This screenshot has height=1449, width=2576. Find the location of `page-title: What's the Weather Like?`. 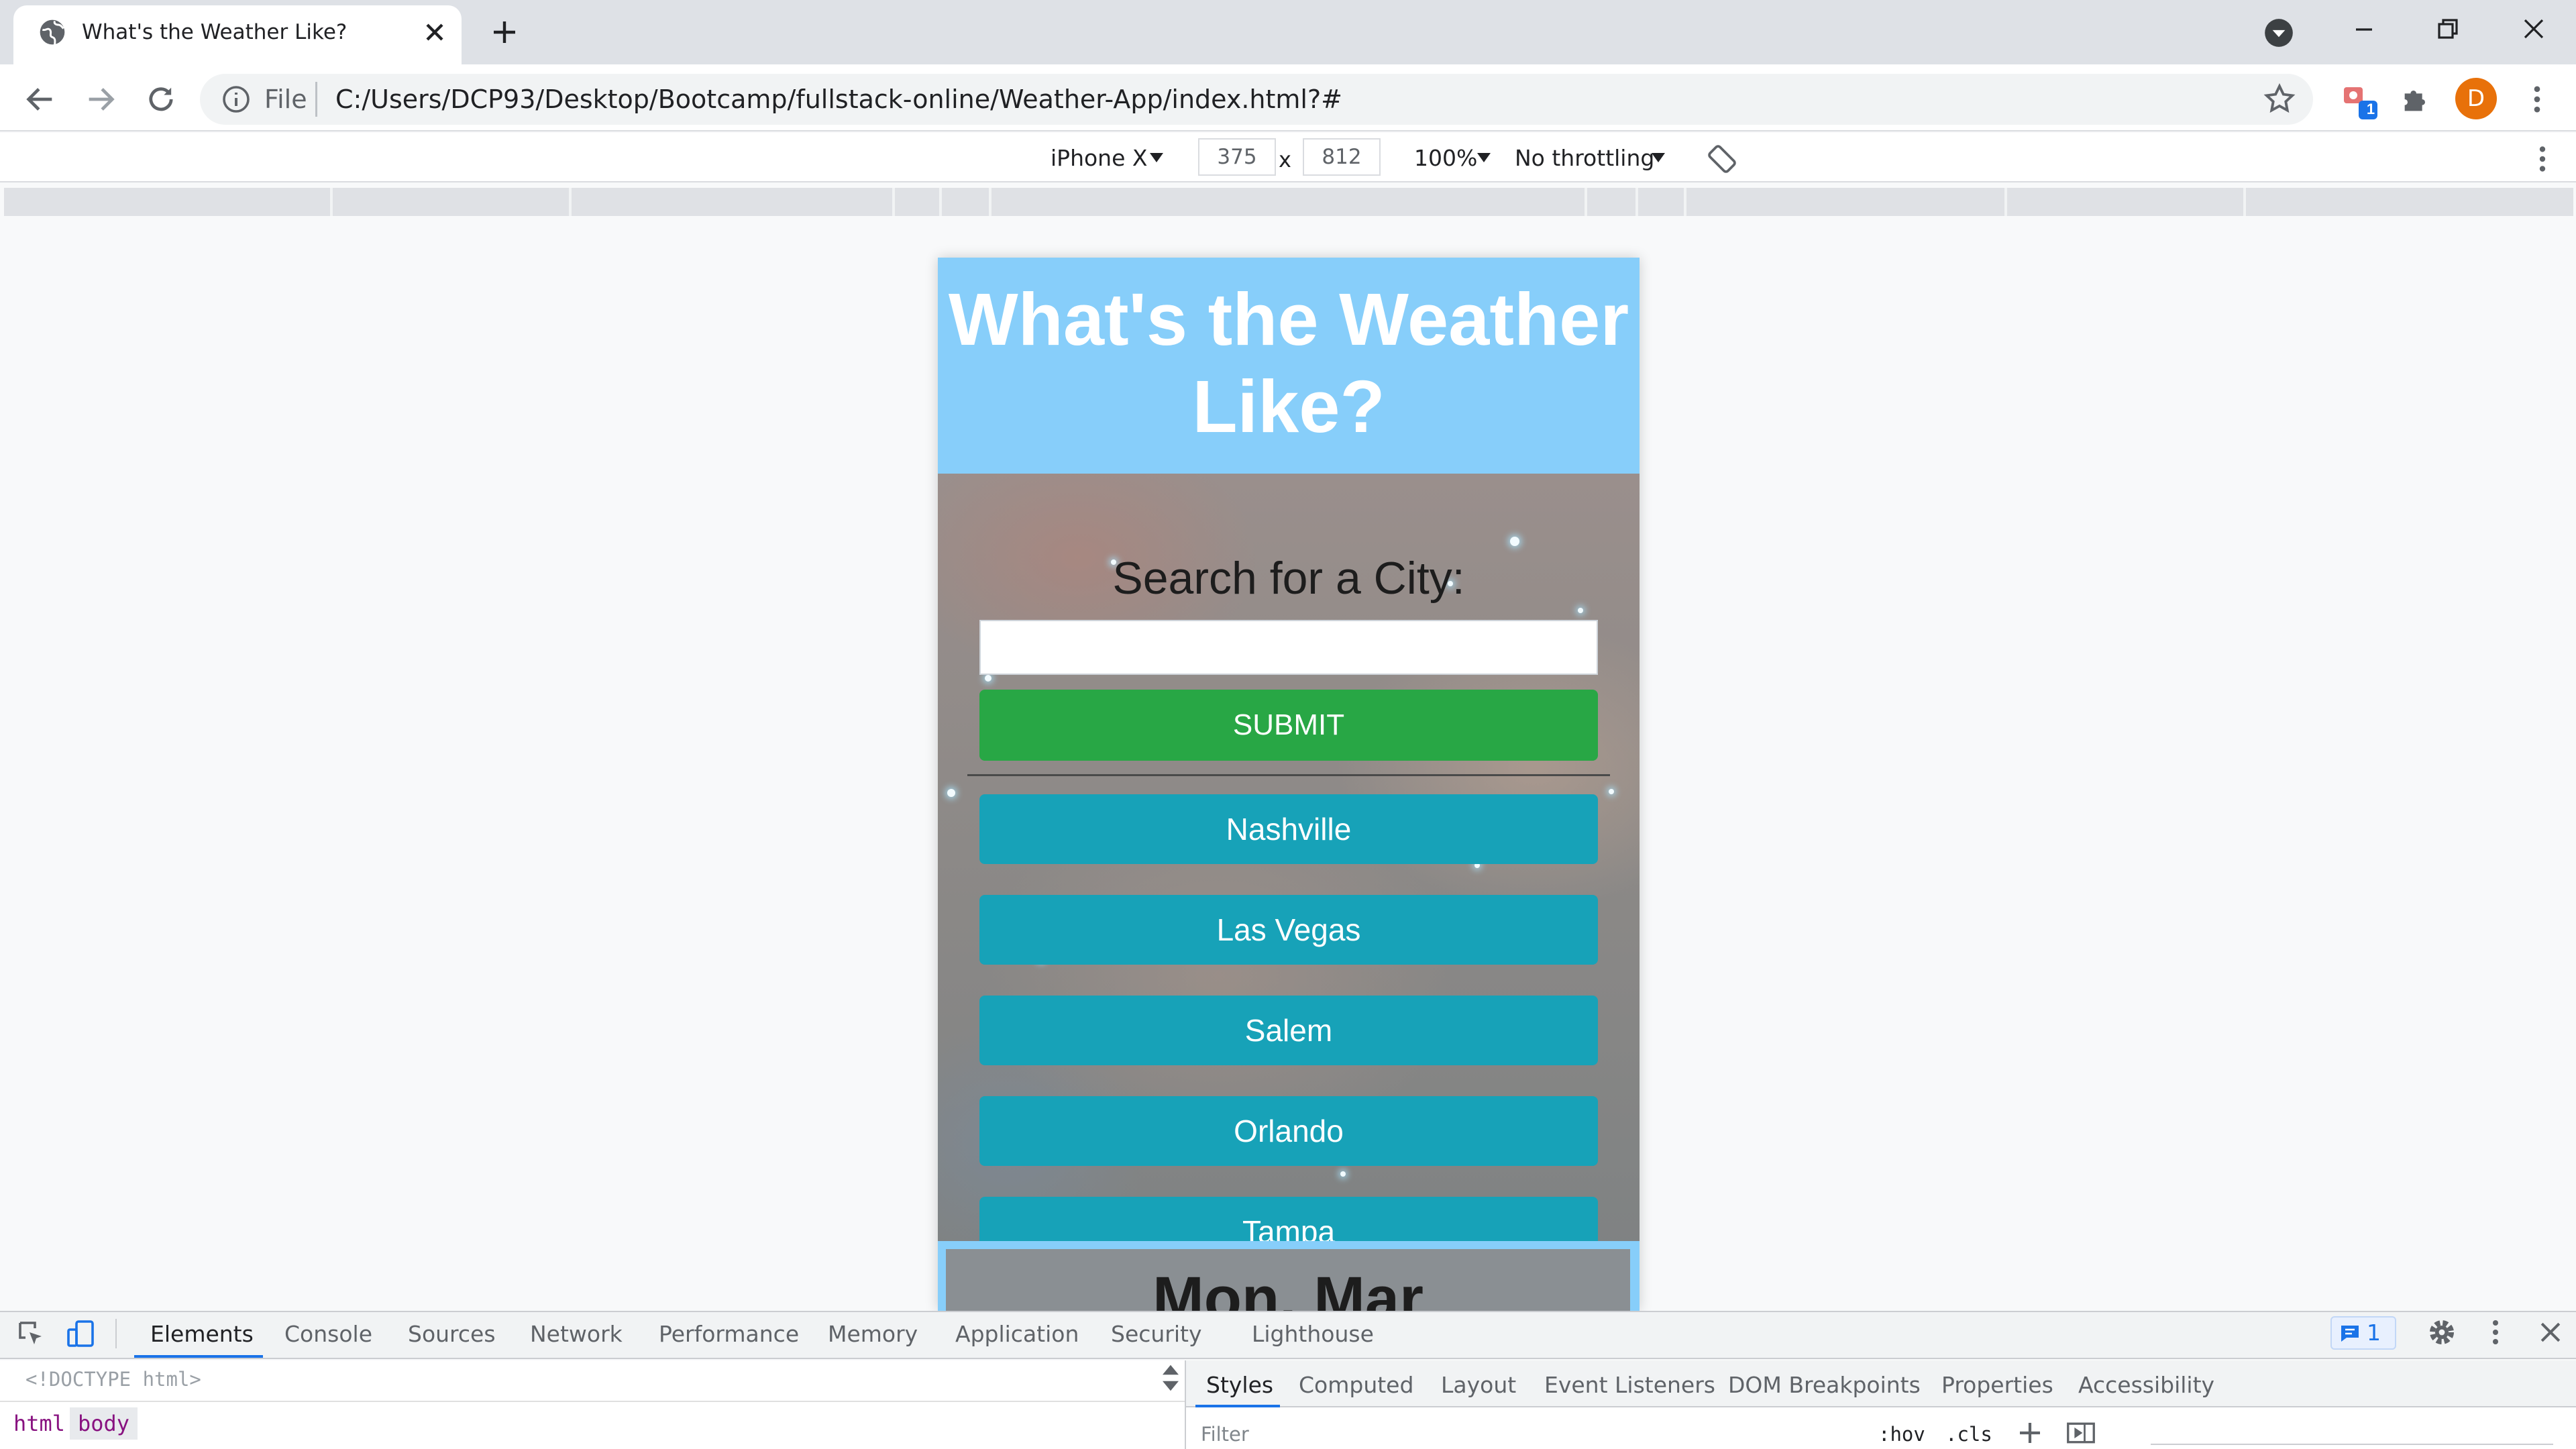

page-title: What's the Weather Like? is located at coordinates (1288, 363).